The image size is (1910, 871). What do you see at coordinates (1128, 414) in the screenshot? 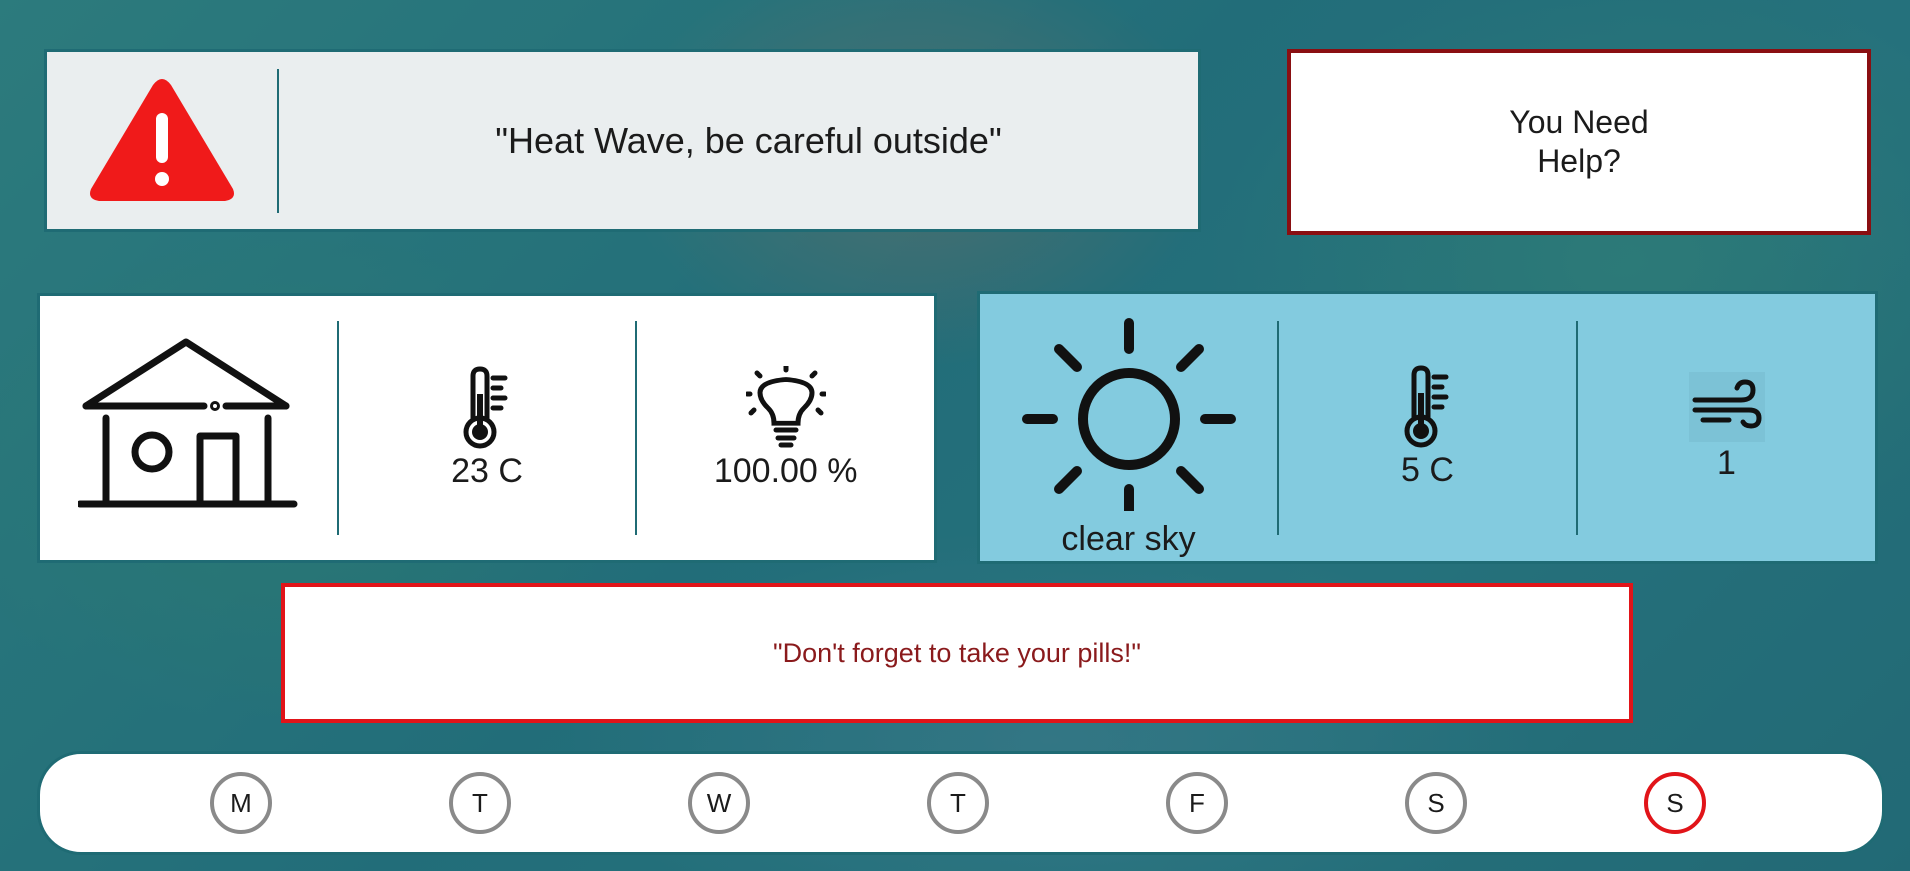
I see `sun-icon` at bounding box center [1128, 414].